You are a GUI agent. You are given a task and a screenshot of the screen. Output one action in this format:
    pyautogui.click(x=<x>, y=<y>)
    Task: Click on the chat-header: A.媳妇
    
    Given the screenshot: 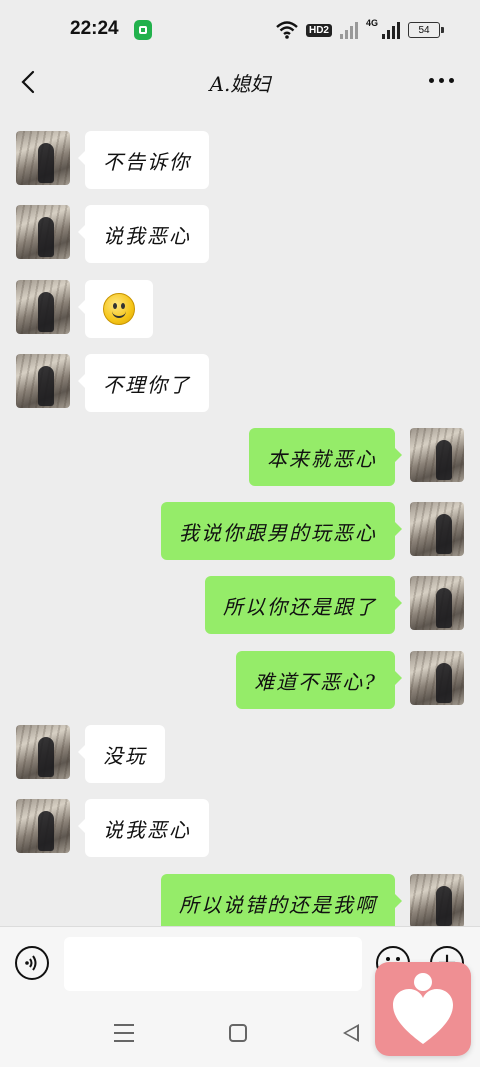 What is the action you would take?
    pyautogui.click(x=240, y=82)
    